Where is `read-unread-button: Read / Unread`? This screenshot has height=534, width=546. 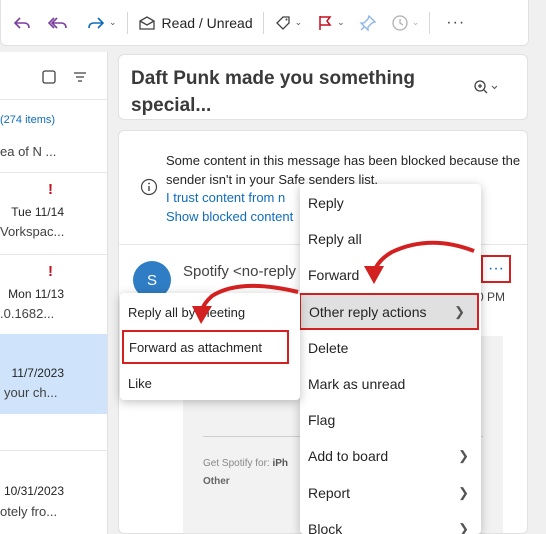
read-unread-button: Read / Unread is located at coordinates (195, 23).